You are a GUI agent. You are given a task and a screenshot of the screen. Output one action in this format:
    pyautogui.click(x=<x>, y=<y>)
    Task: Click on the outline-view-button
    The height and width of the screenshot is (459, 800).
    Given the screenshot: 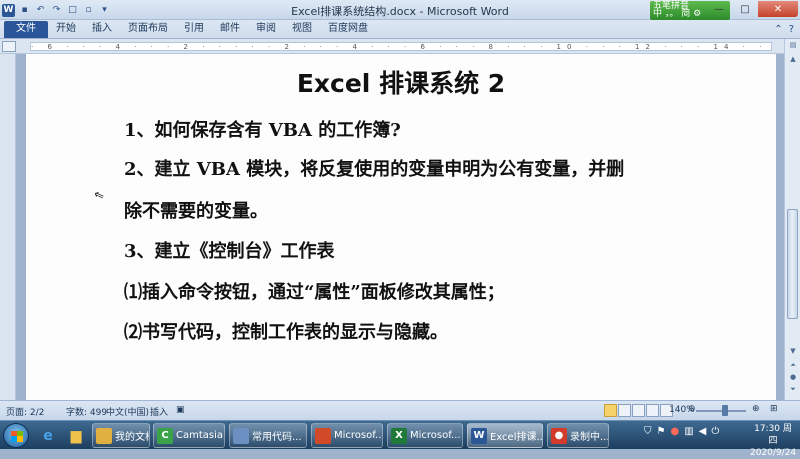 What is the action you would take?
    pyautogui.click(x=652, y=410)
    